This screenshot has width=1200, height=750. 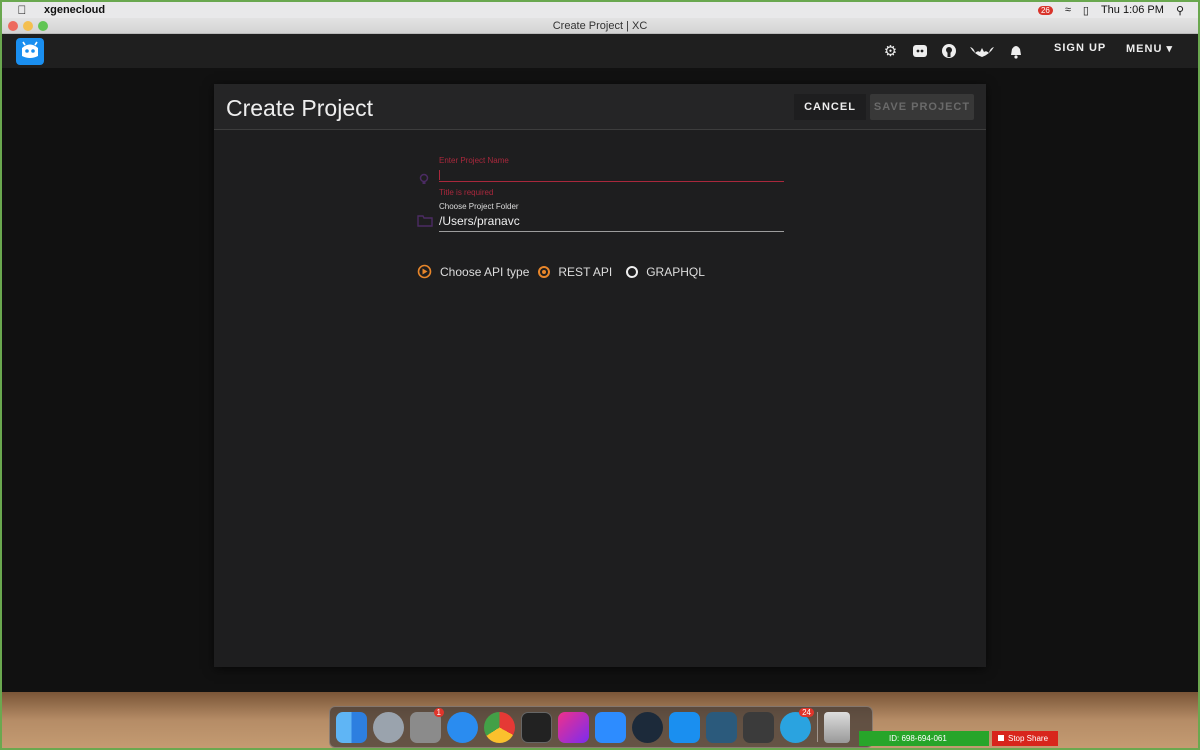 What do you see at coordinates (982, 50) in the screenshot?
I see `bat-icon` at bounding box center [982, 50].